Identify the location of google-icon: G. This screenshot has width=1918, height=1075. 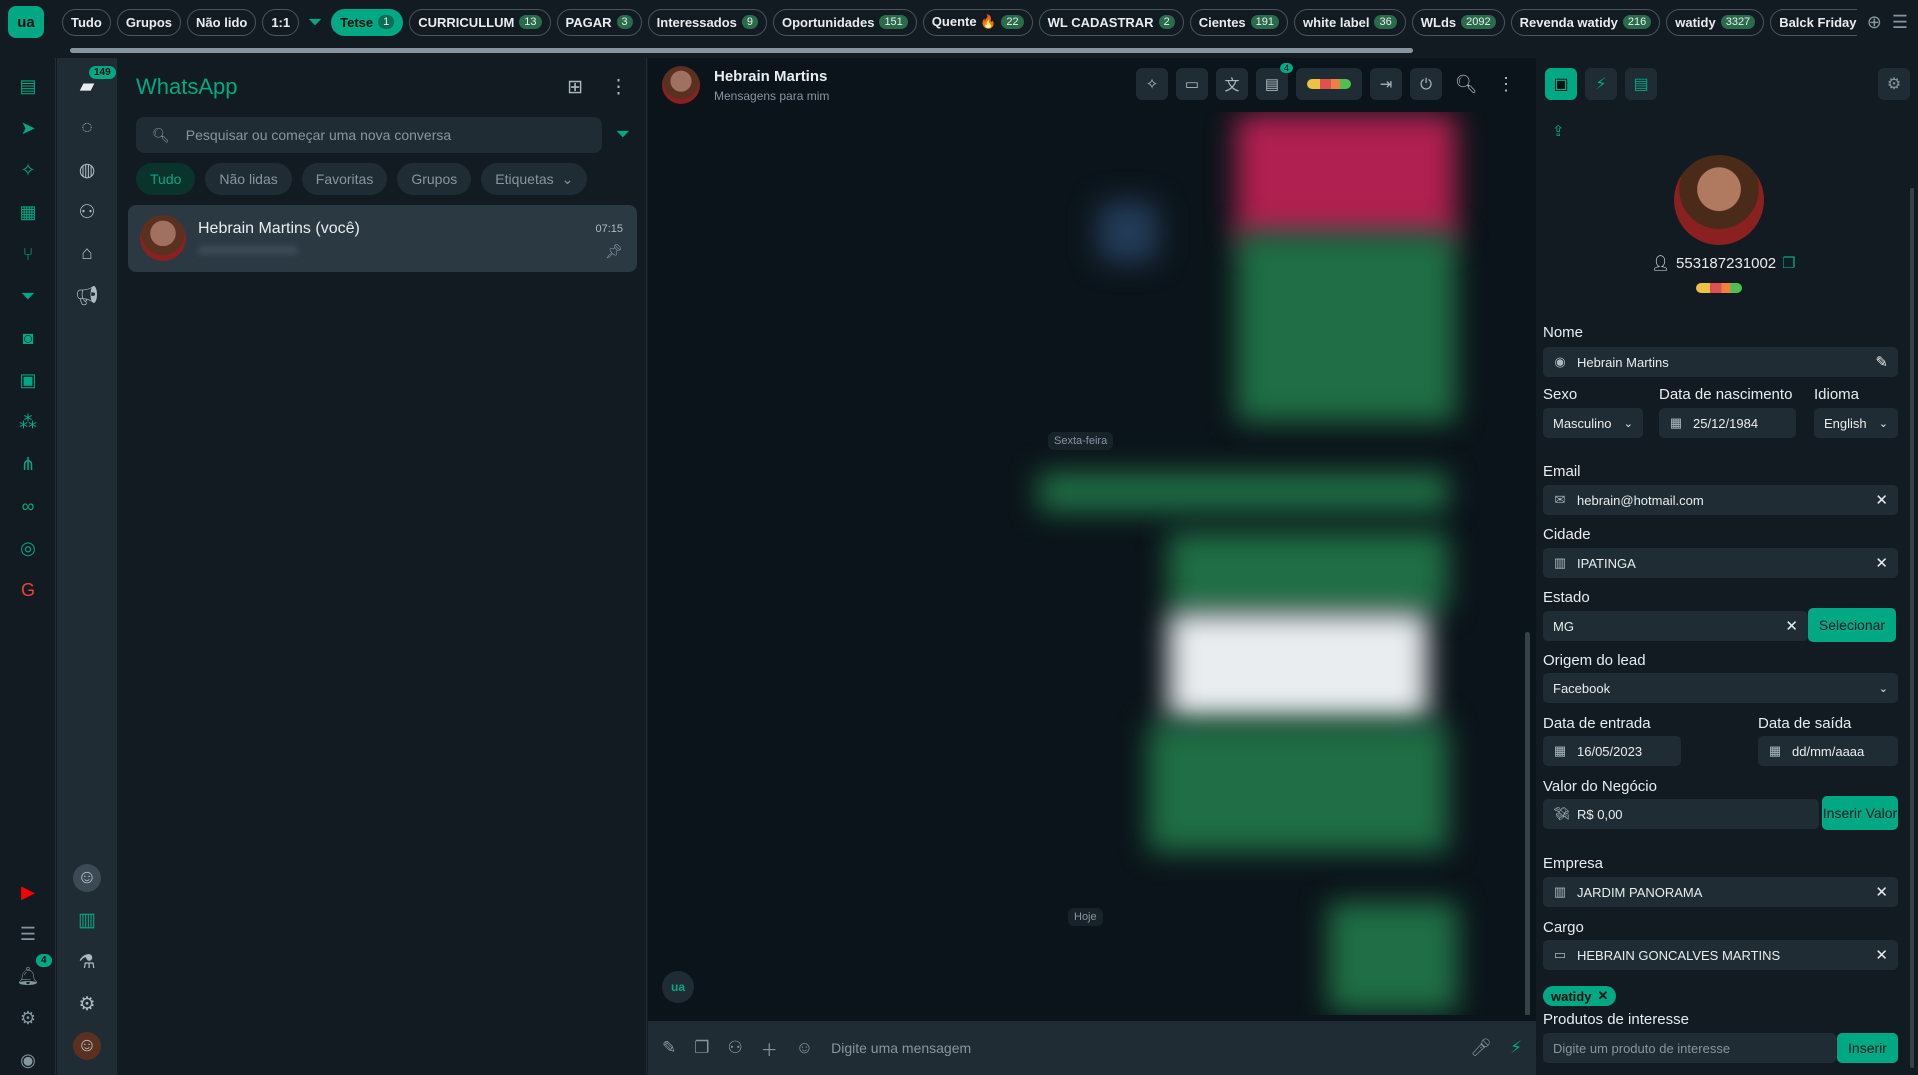
(28, 590).